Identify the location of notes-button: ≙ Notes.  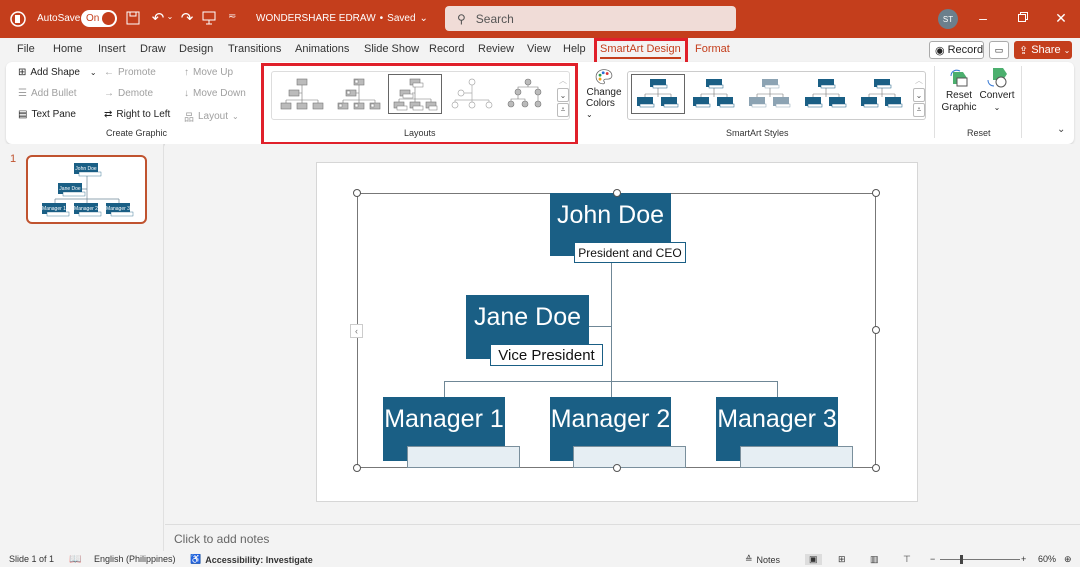
(762, 559).